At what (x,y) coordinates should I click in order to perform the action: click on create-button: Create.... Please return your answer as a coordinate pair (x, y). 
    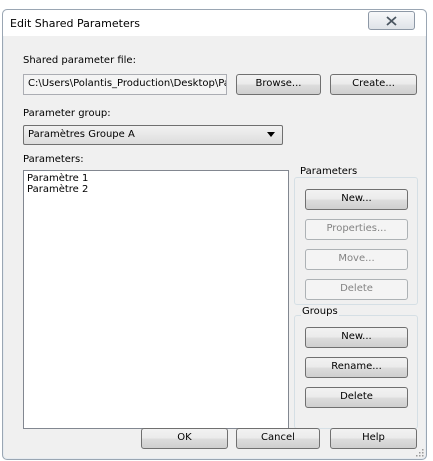
    Looking at the image, I should click on (373, 84).